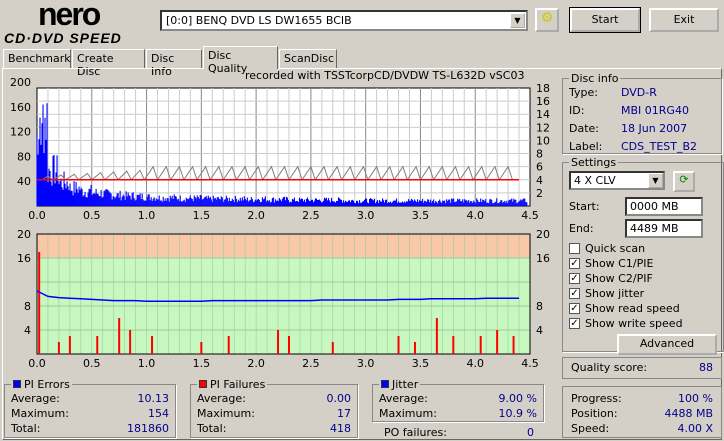 Image resolution: width=724 pixels, height=441 pixels. I want to click on speed-select: 4 X CLV ▼, so click(617, 180).